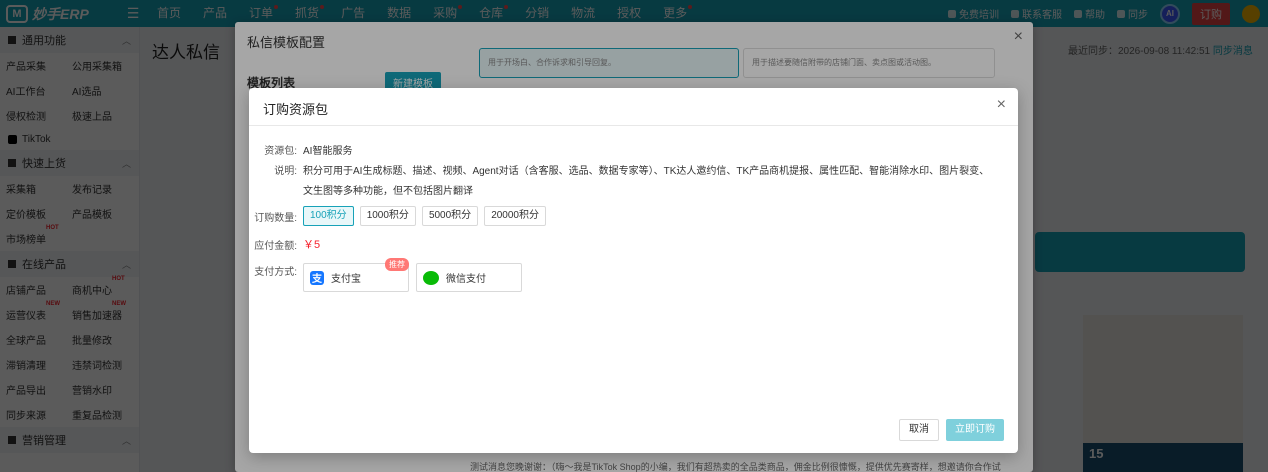 The height and width of the screenshot is (472, 1268). I want to click on cancel-button: 取消, so click(919, 430).